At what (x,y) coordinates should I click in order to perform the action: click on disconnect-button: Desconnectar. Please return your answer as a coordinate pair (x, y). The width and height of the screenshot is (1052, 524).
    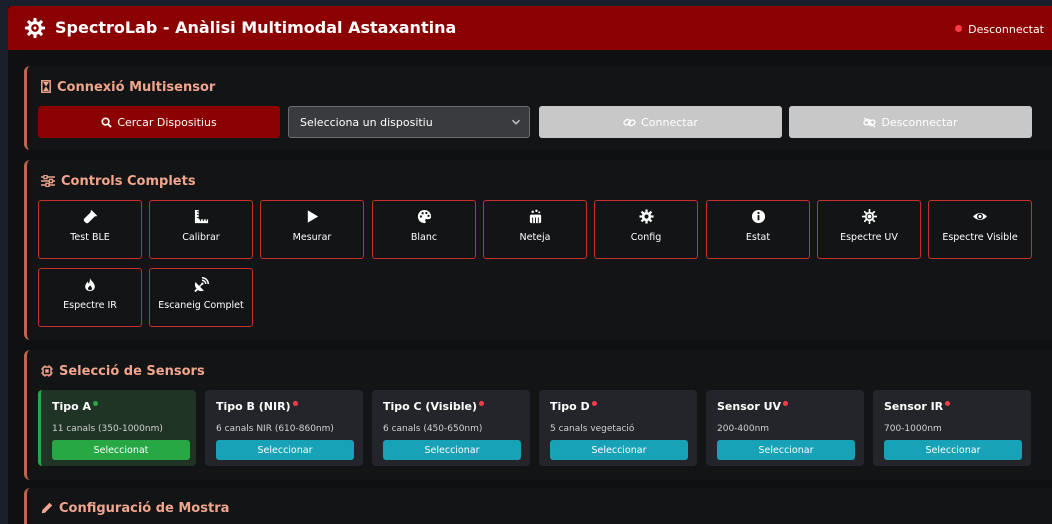
    Looking at the image, I should click on (910, 122).